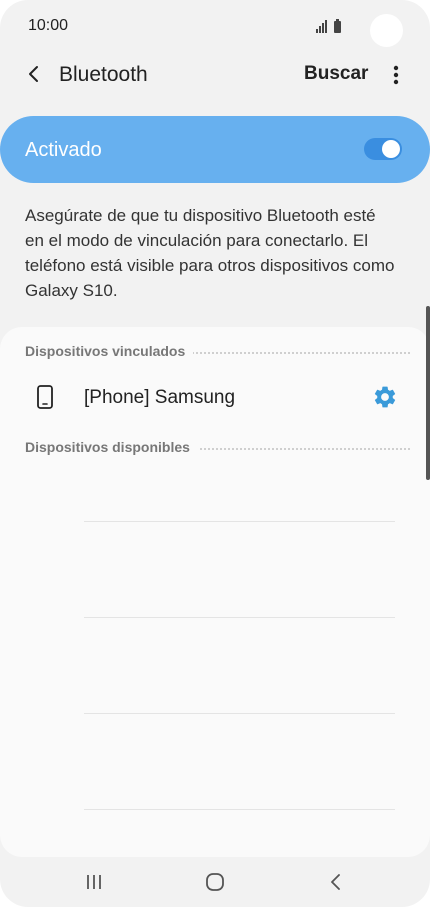  Describe the element at coordinates (94, 882) in the screenshot. I see `recents-icon` at that location.